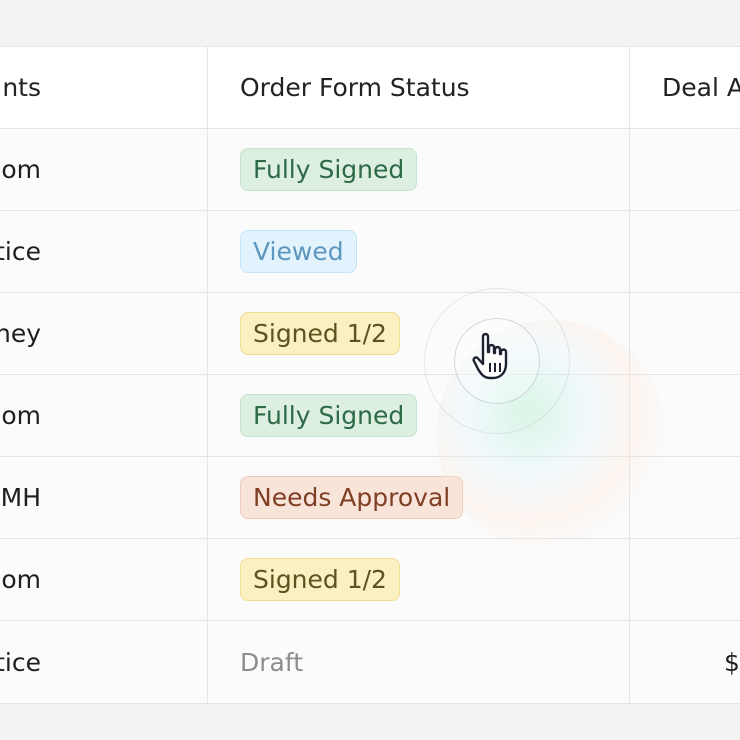 This screenshot has width=740, height=740. I want to click on table-row: ttice Viewed, so click(370, 252).